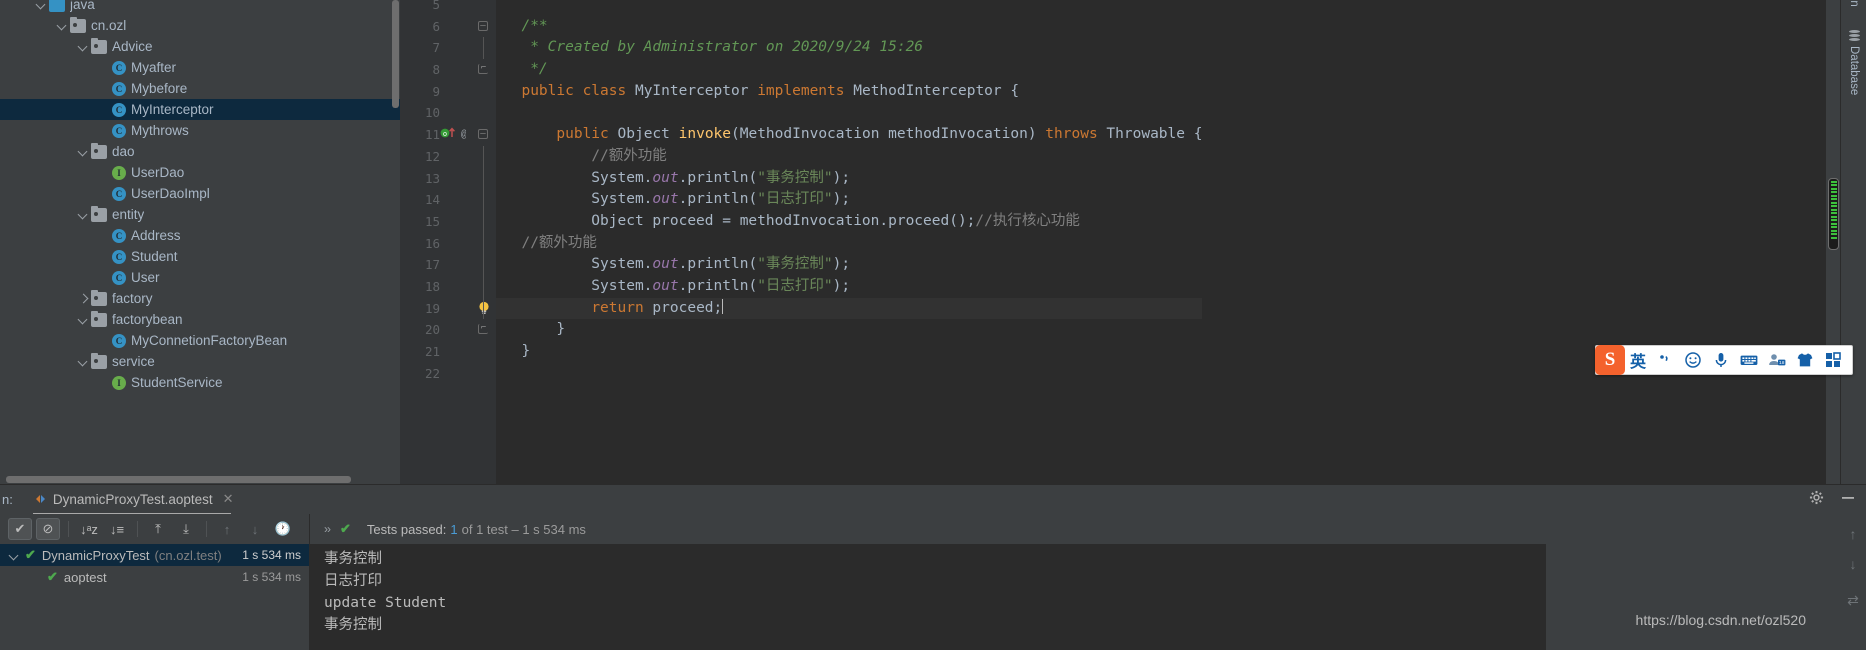 The width and height of the screenshot is (1866, 650). What do you see at coordinates (1777, 360) in the screenshot?
I see `ime-user-profile-button: 18` at bounding box center [1777, 360].